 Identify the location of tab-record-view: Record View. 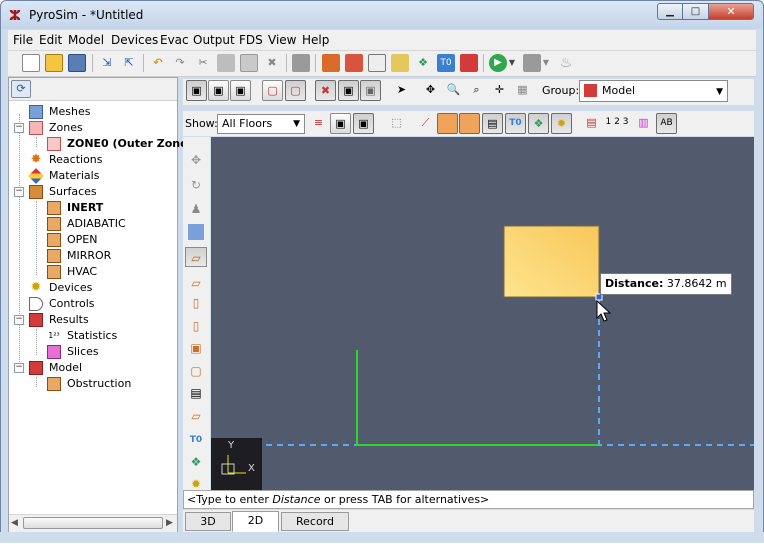
(315, 528).